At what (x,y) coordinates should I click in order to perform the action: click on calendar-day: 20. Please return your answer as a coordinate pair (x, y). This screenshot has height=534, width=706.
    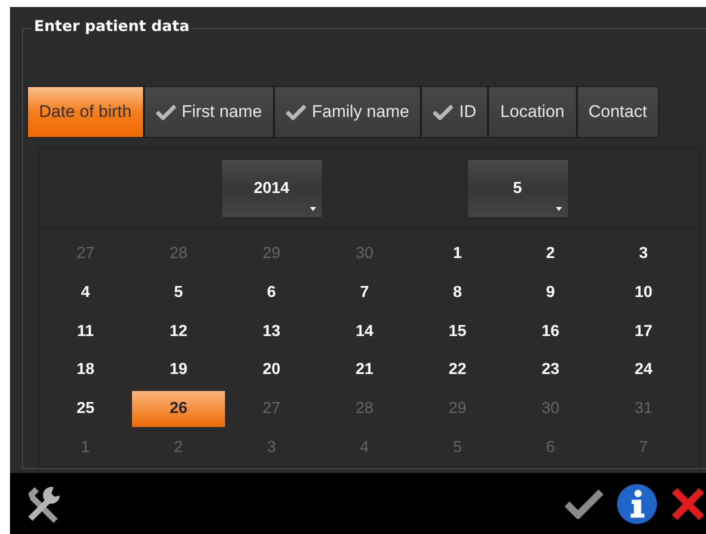
    Looking at the image, I should click on (271, 370).